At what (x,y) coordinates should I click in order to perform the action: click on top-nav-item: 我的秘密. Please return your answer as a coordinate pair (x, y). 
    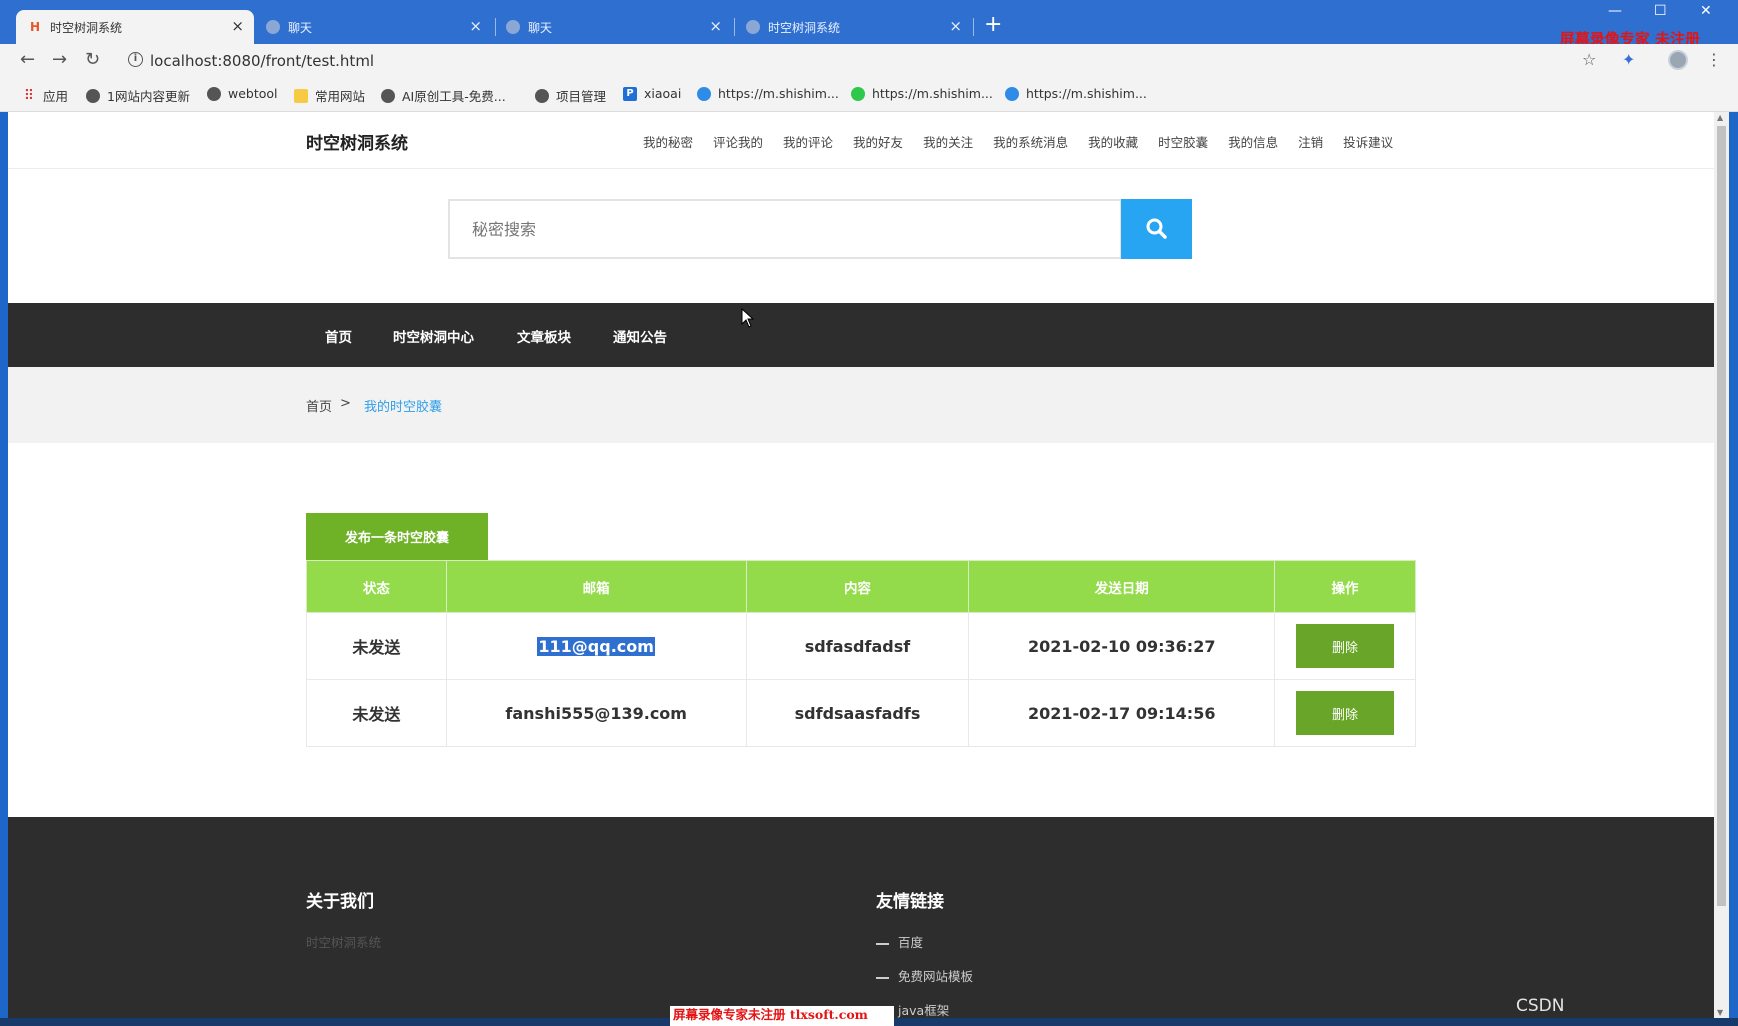
    Looking at the image, I should click on (668, 141).